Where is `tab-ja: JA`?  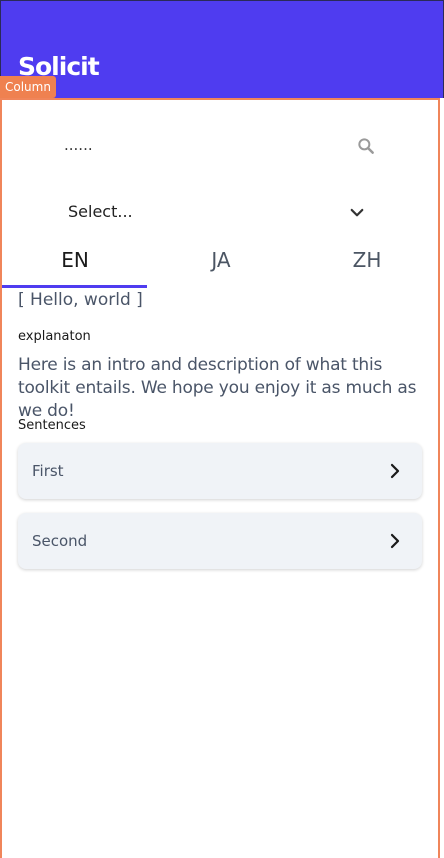
tab-ja: JA is located at coordinates (221, 264).